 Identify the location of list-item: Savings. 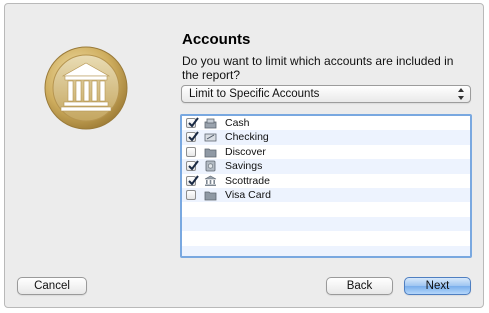
(326, 166).